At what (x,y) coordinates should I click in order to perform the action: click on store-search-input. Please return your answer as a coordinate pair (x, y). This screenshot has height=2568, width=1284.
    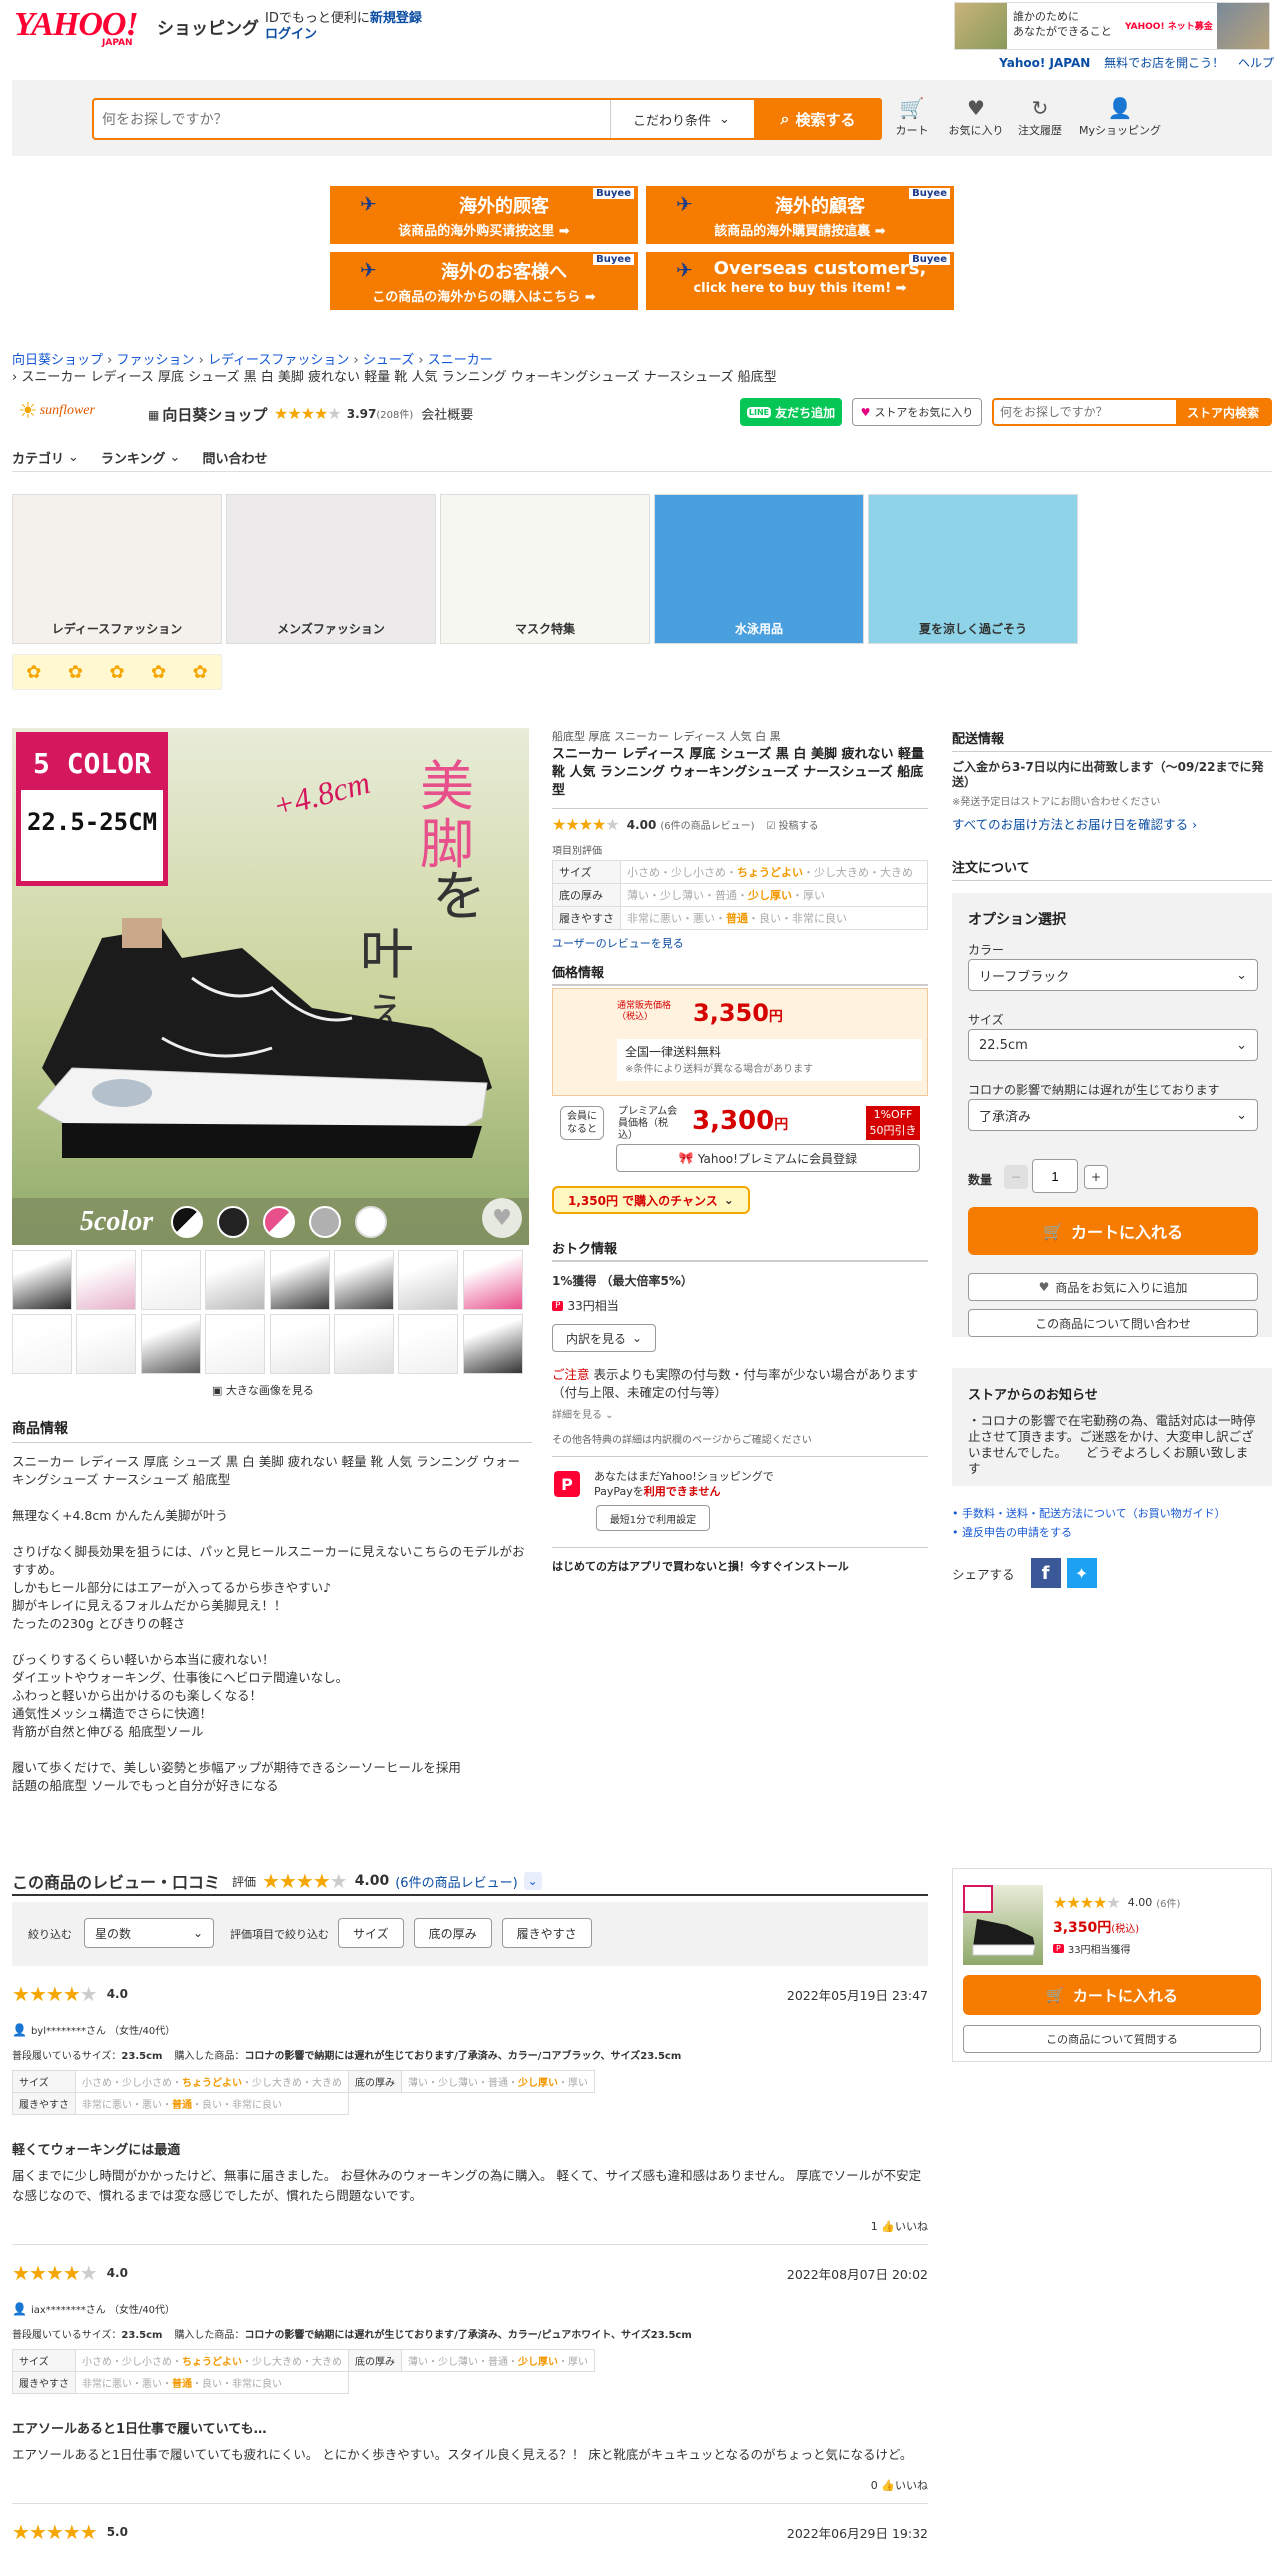
    Looking at the image, I should click on (1085, 412).